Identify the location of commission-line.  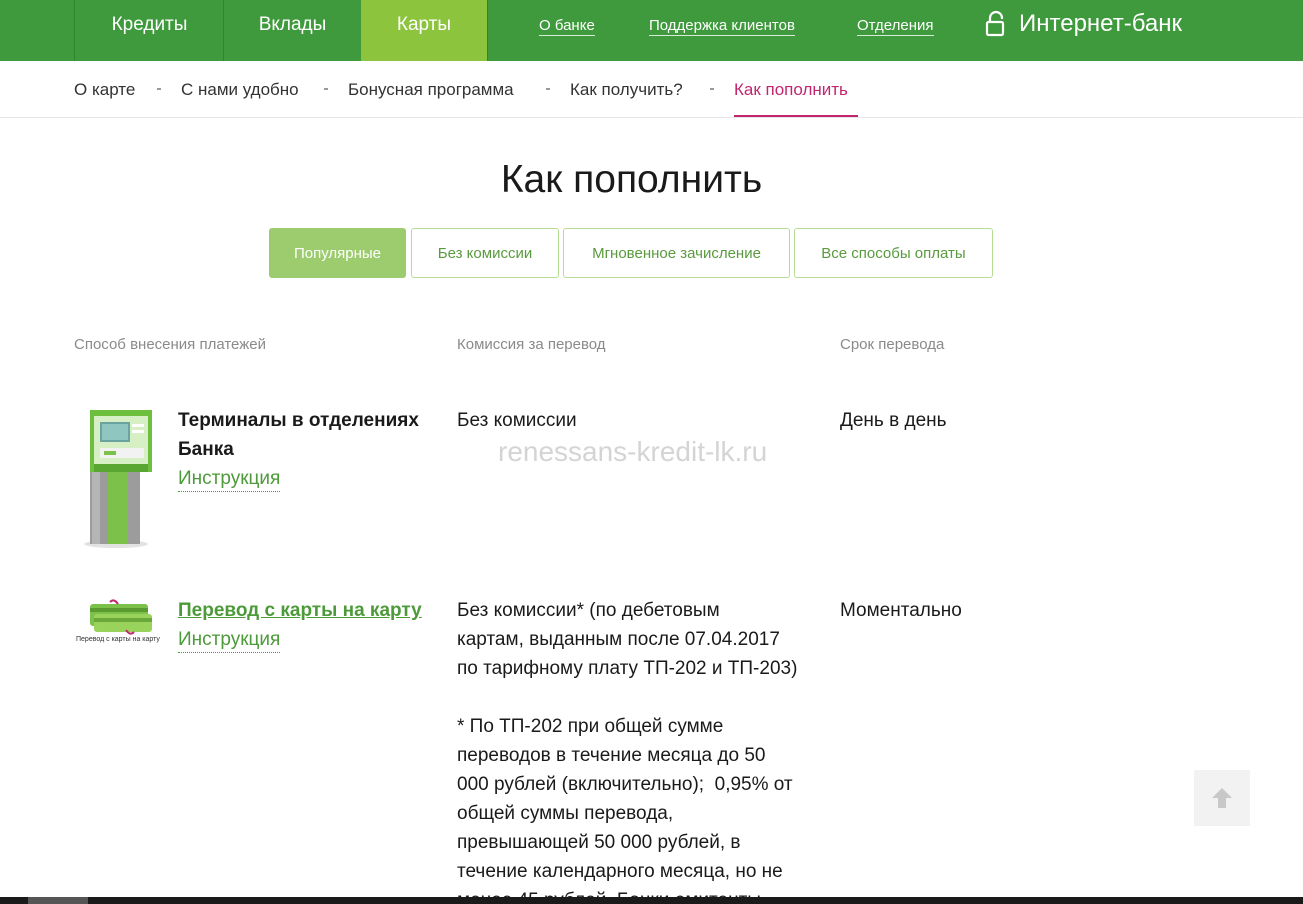
(642, 697).